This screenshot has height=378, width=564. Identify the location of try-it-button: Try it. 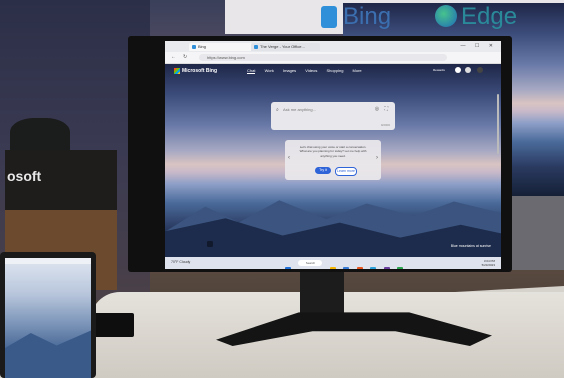
(323, 170).